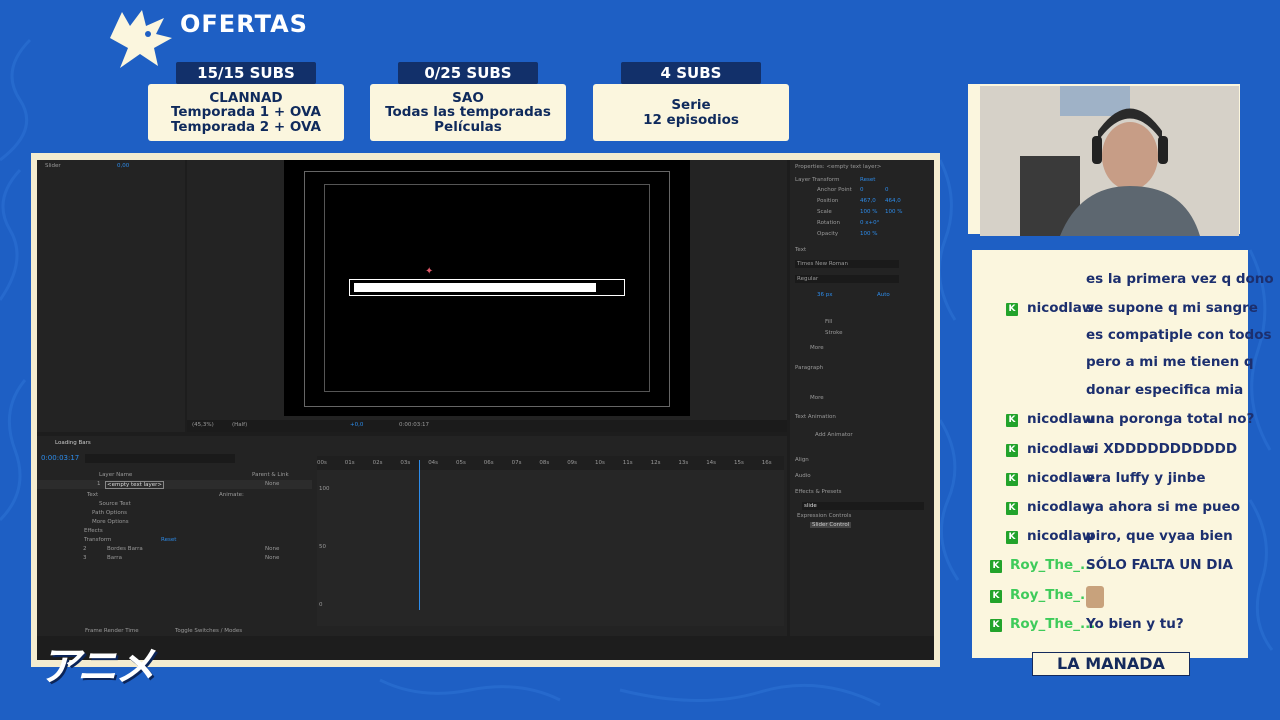  Describe the element at coordinates (818, 492) in the screenshot. I see `effects-presets-tab: Effects & Presets` at that location.